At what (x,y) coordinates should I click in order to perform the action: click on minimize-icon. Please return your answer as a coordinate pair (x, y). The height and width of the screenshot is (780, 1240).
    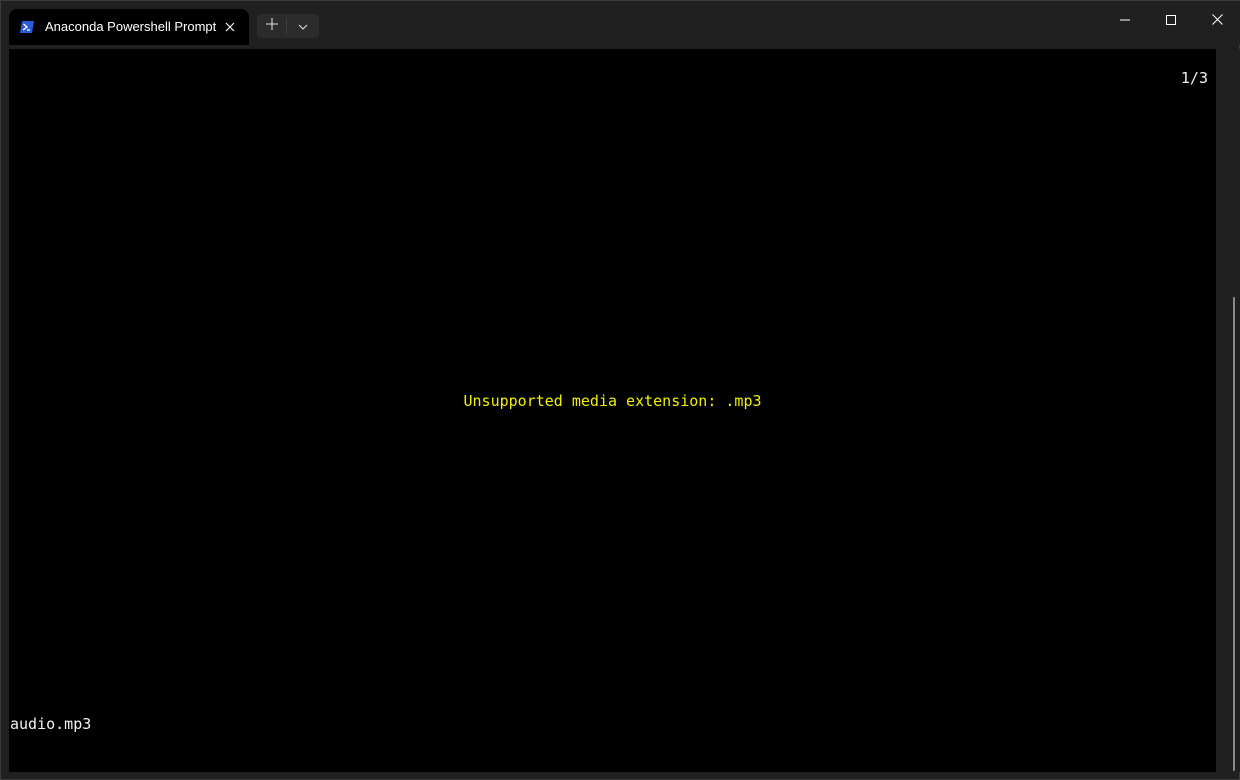
    Looking at the image, I should click on (1125, 21).